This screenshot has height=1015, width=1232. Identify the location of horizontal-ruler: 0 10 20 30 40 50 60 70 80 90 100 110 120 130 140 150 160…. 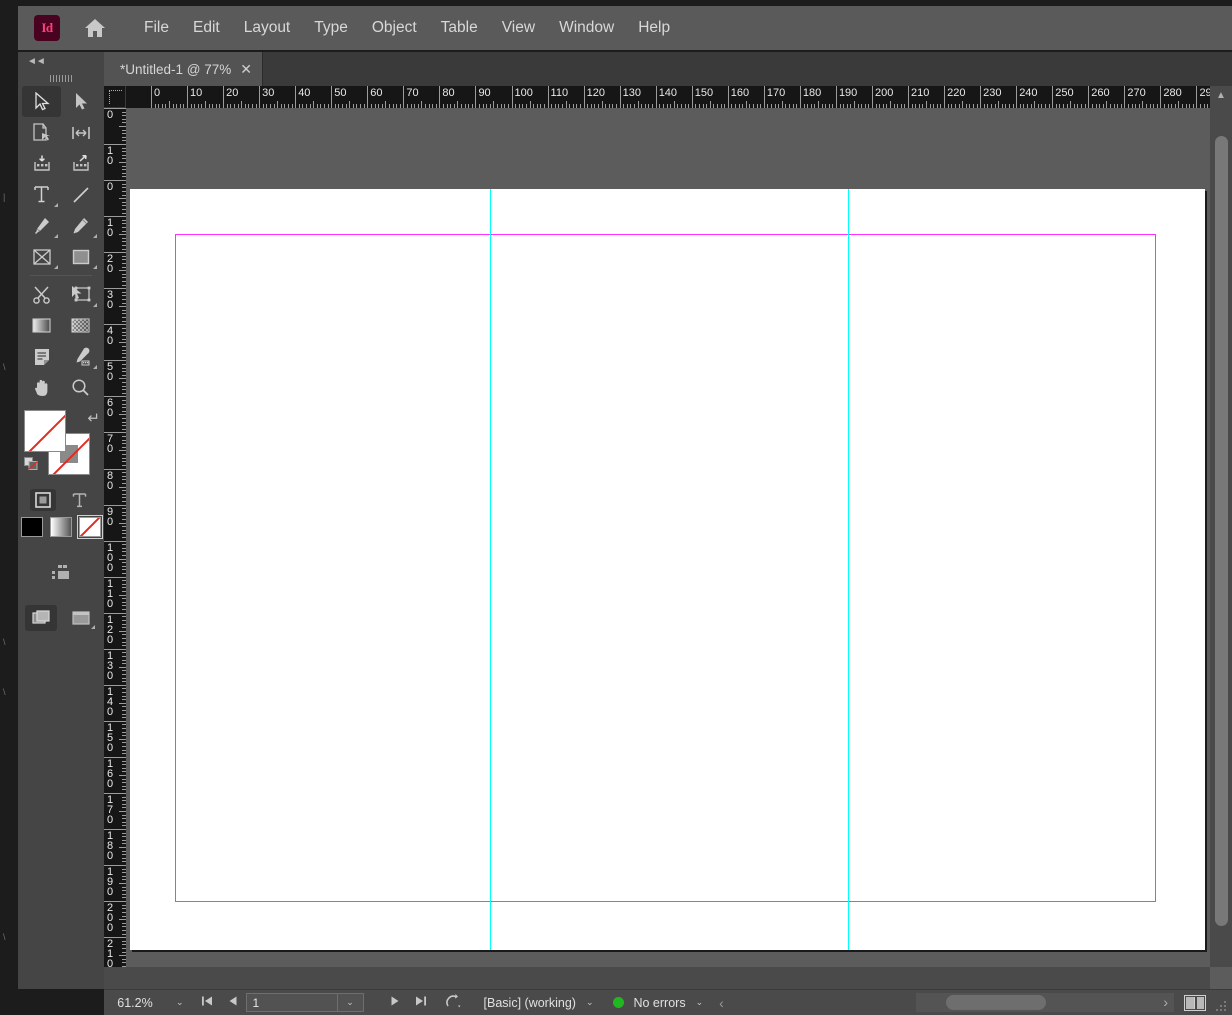
(668, 97).